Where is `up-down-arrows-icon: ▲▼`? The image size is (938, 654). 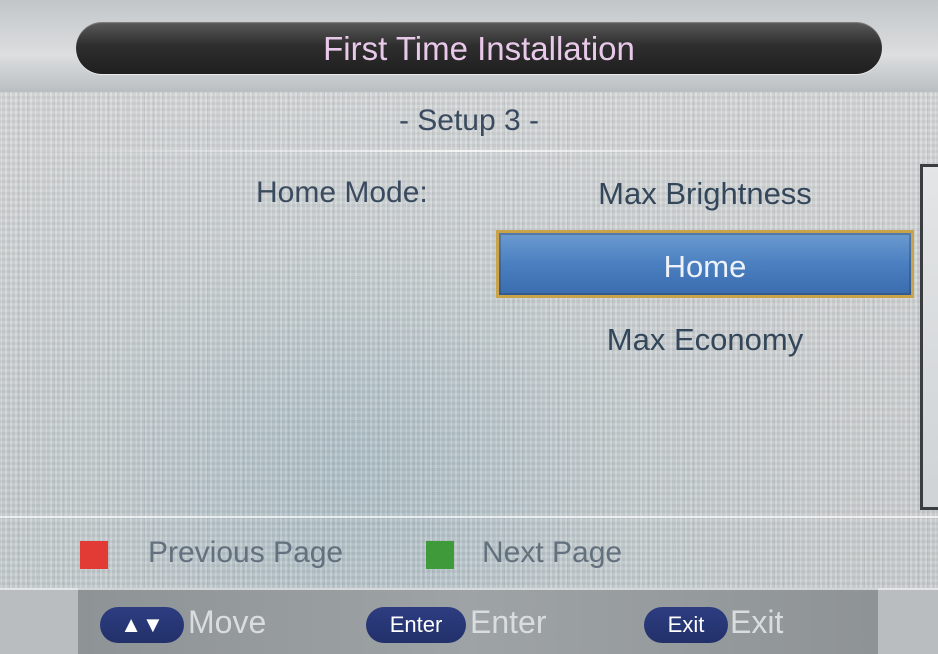 up-down-arrows-icon: ▲▼ is located at coordinates (142, 625).